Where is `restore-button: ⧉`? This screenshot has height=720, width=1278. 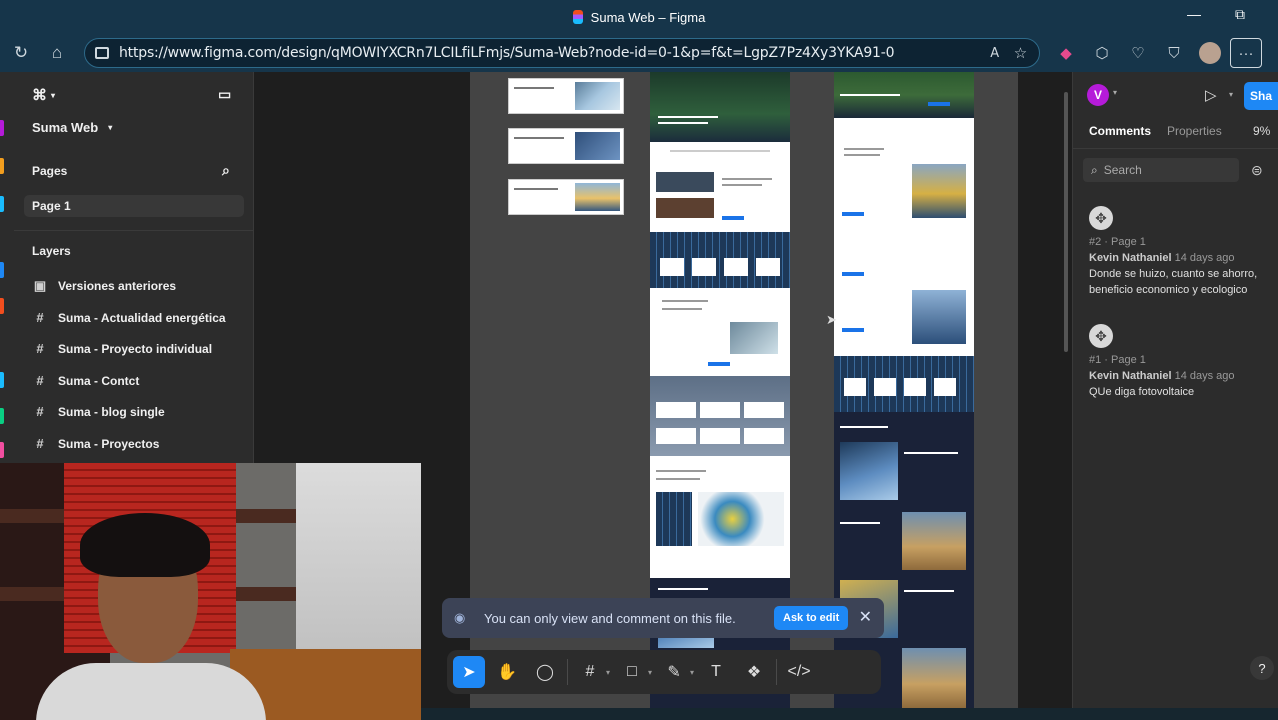
restore-button: ⧉ is located at coordinates (1240, 14).